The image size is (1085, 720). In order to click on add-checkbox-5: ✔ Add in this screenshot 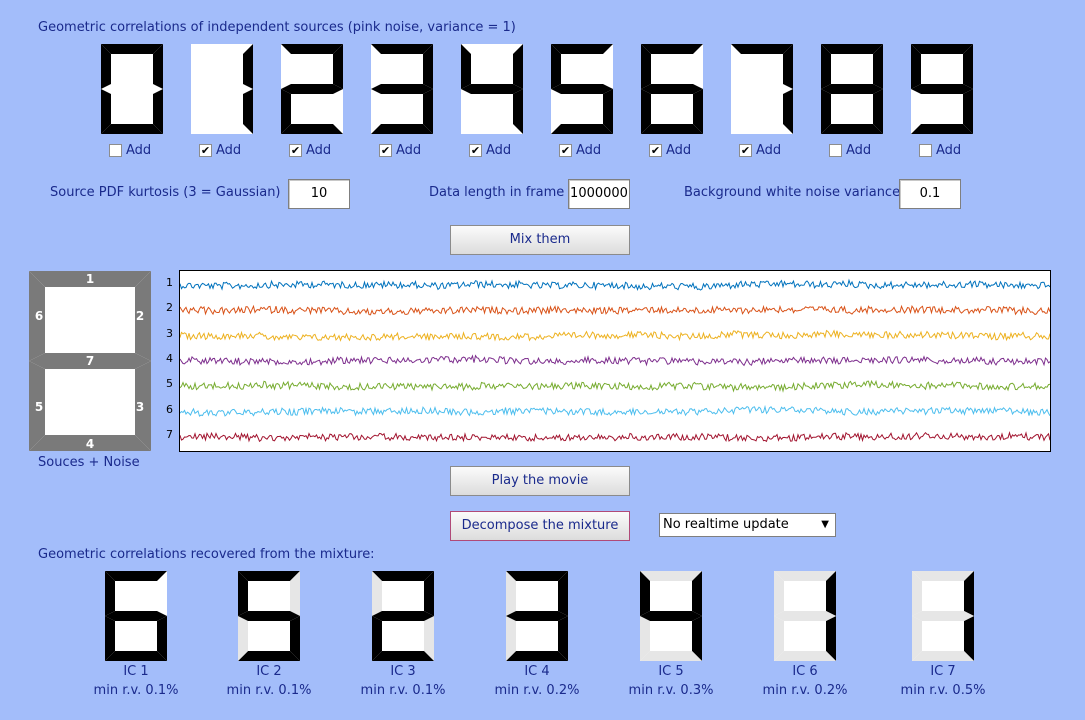, I will do `click(580, 150)`.